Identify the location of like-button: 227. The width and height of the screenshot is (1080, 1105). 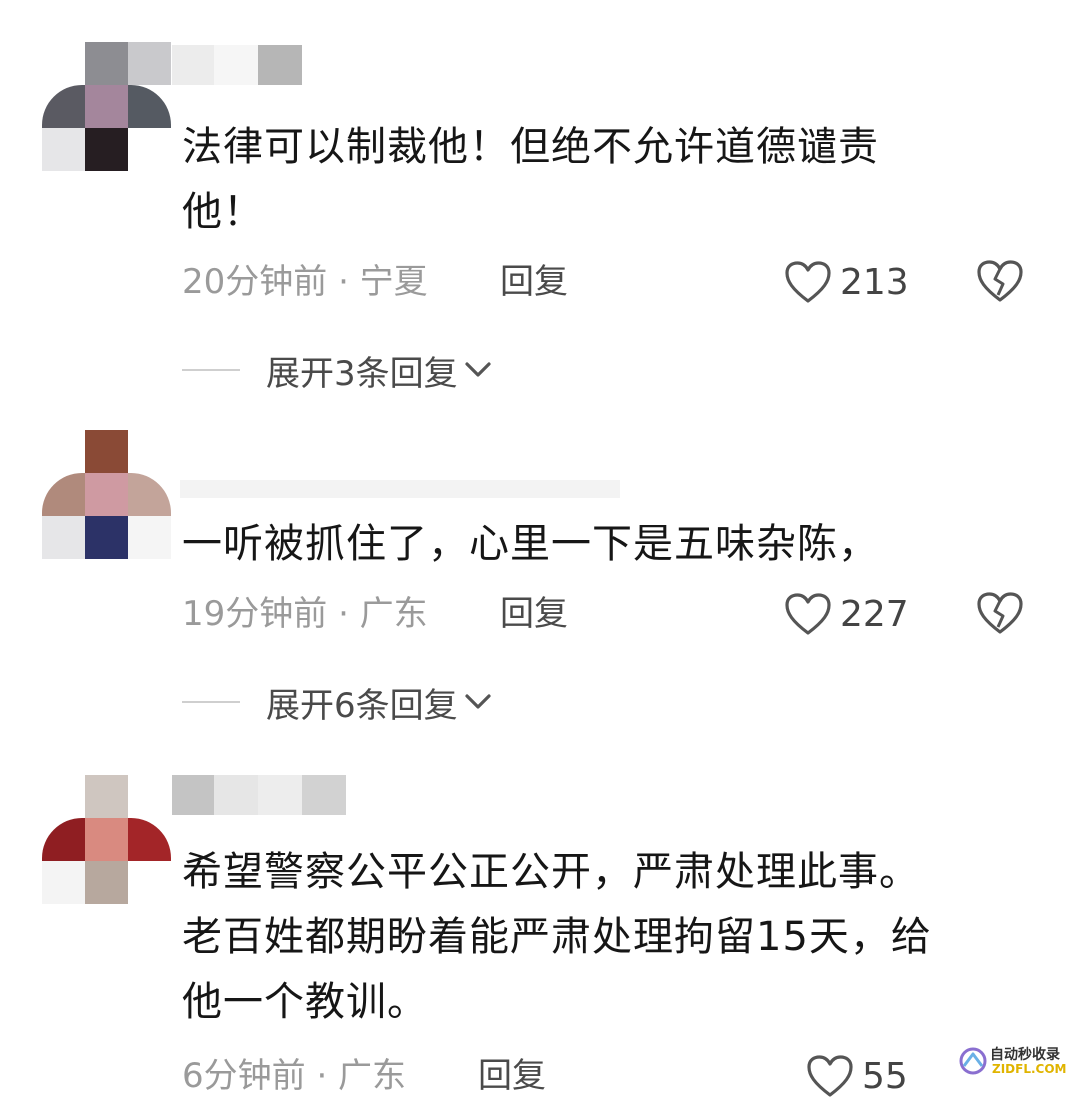
(846, 614).